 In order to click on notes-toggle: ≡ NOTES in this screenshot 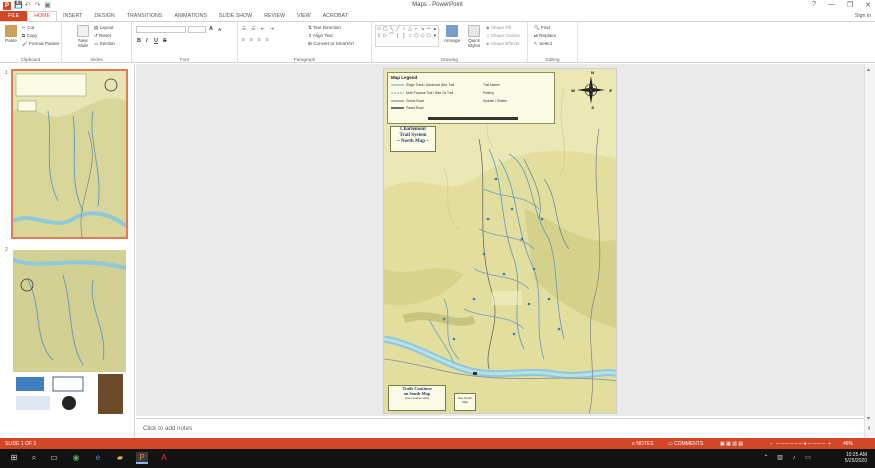, I will do `click(643, 444)`.